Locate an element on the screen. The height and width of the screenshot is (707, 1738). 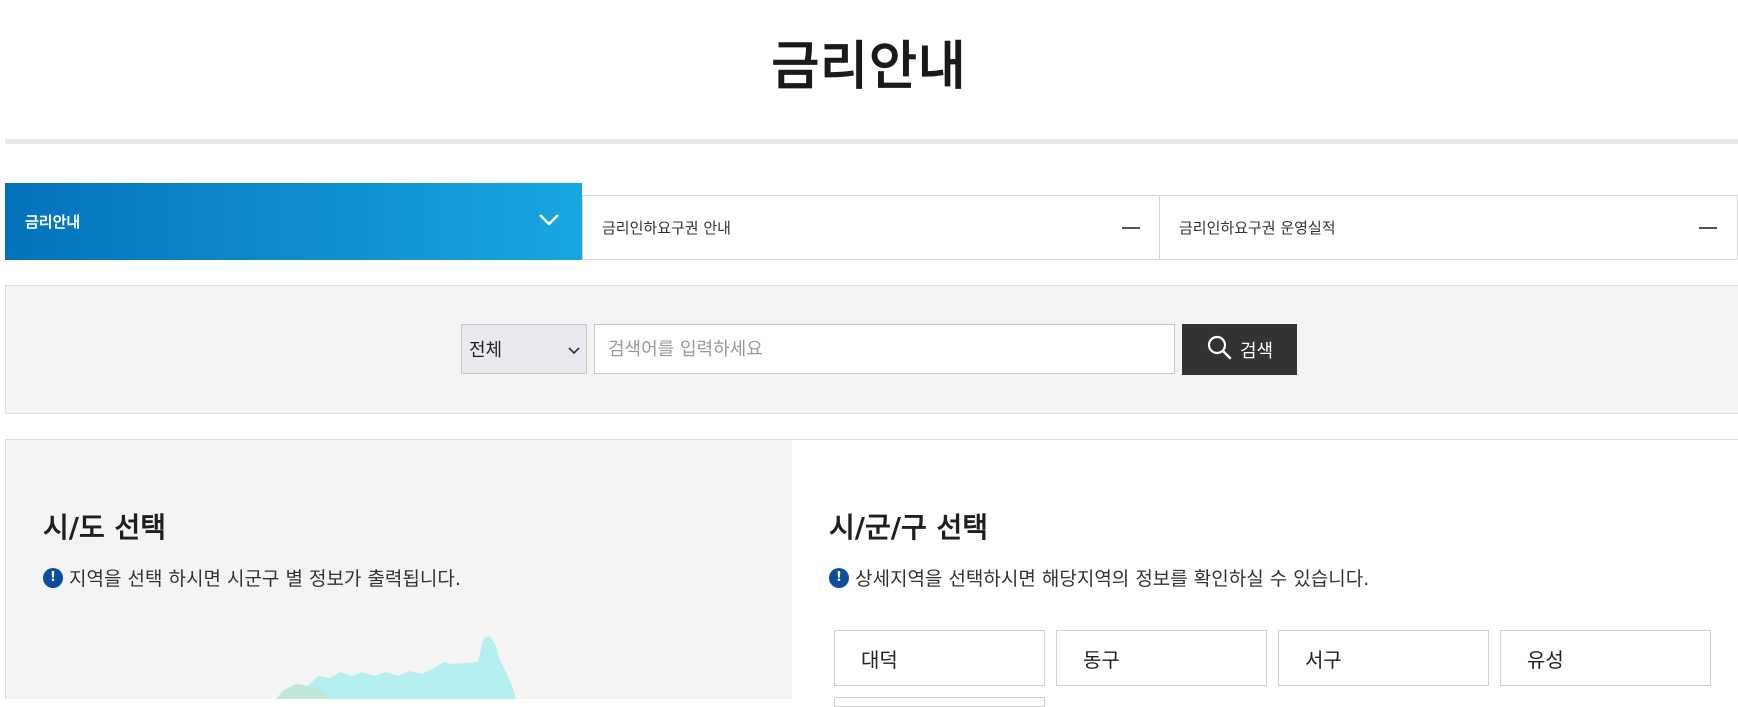
district-notice: ! 상세지역을 선택하시면 해당지역의 정보를 확인하실 수 있습니다. is located at coordinates (1099, 577).